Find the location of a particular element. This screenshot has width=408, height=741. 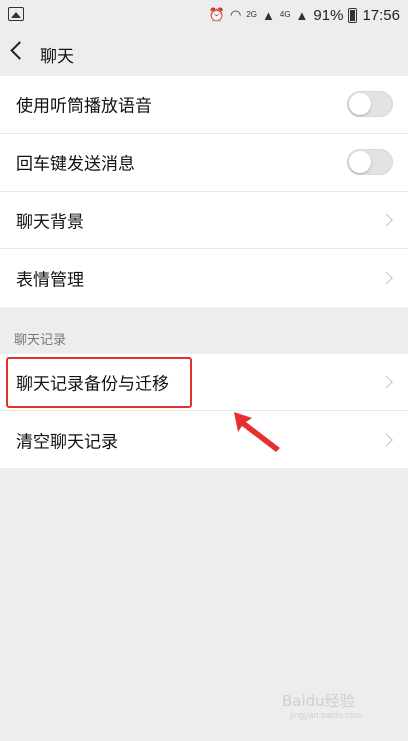

enter-send-toggle is located at coordinates (370, 162).